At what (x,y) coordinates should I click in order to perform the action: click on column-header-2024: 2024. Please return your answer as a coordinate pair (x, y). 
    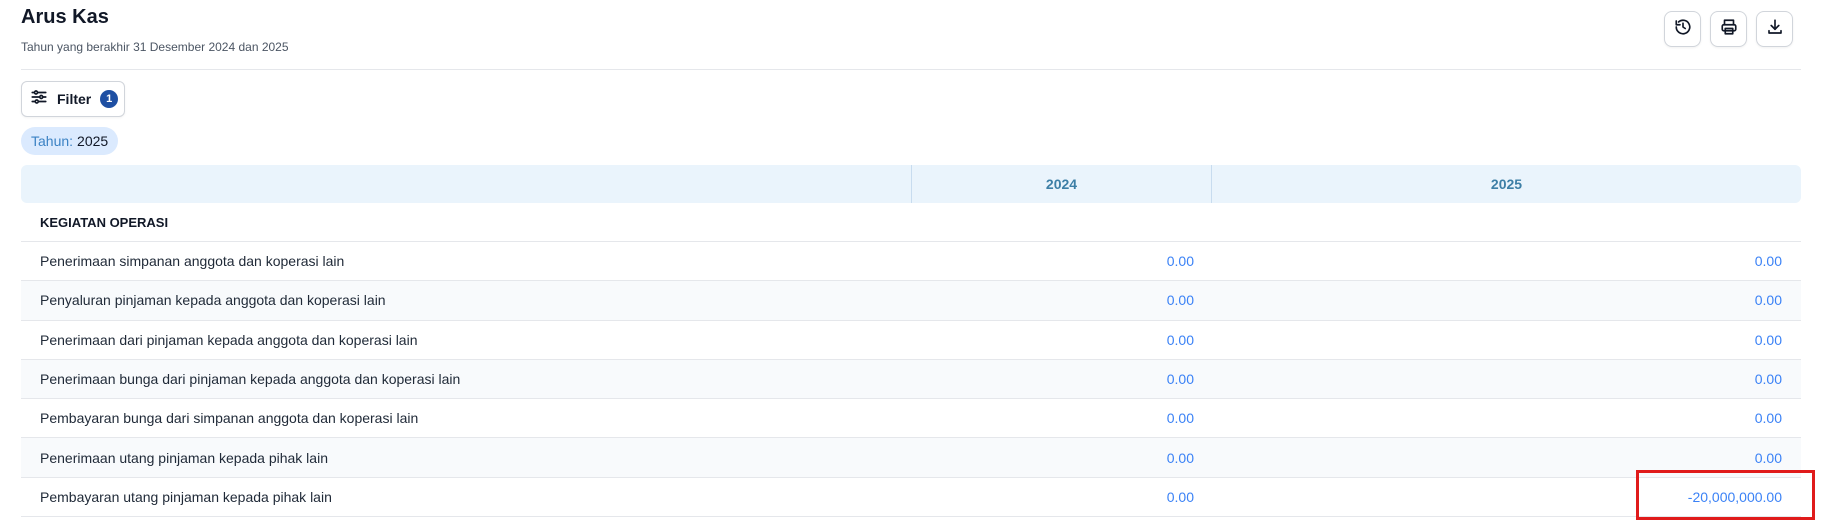
    Looking at the image, I should click on (1061, 184).